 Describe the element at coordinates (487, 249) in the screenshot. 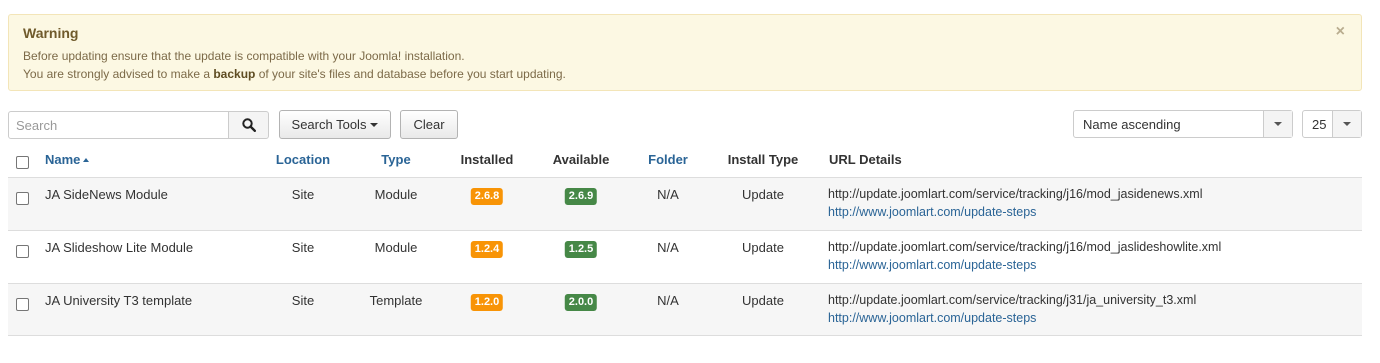

I see `installed-version-badge: 1.2.4` at that location.